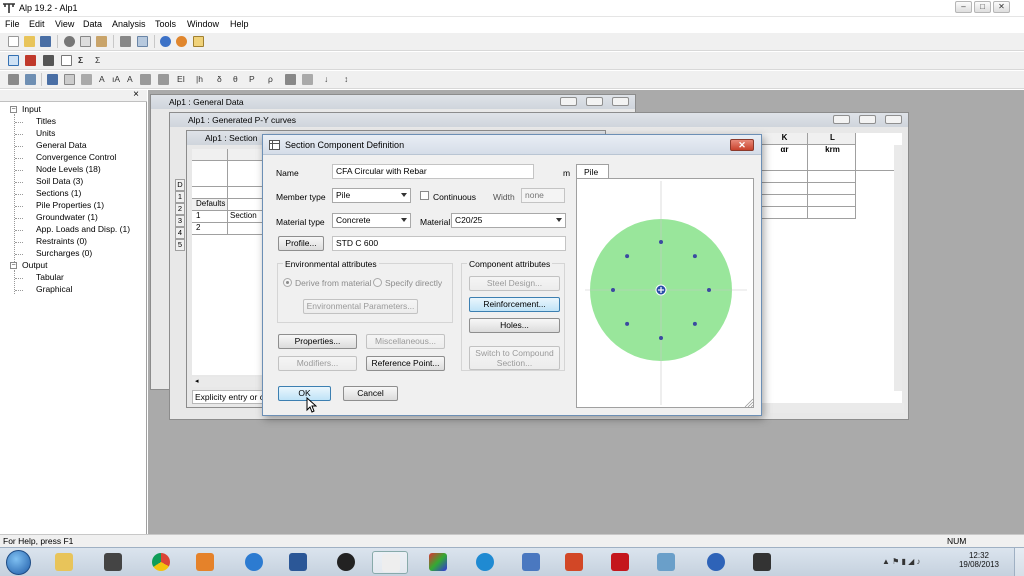  What do you see at coordinates (113, 562) in the screenshot?
I see `taskbar-camera` at bounding box center [113, 562].